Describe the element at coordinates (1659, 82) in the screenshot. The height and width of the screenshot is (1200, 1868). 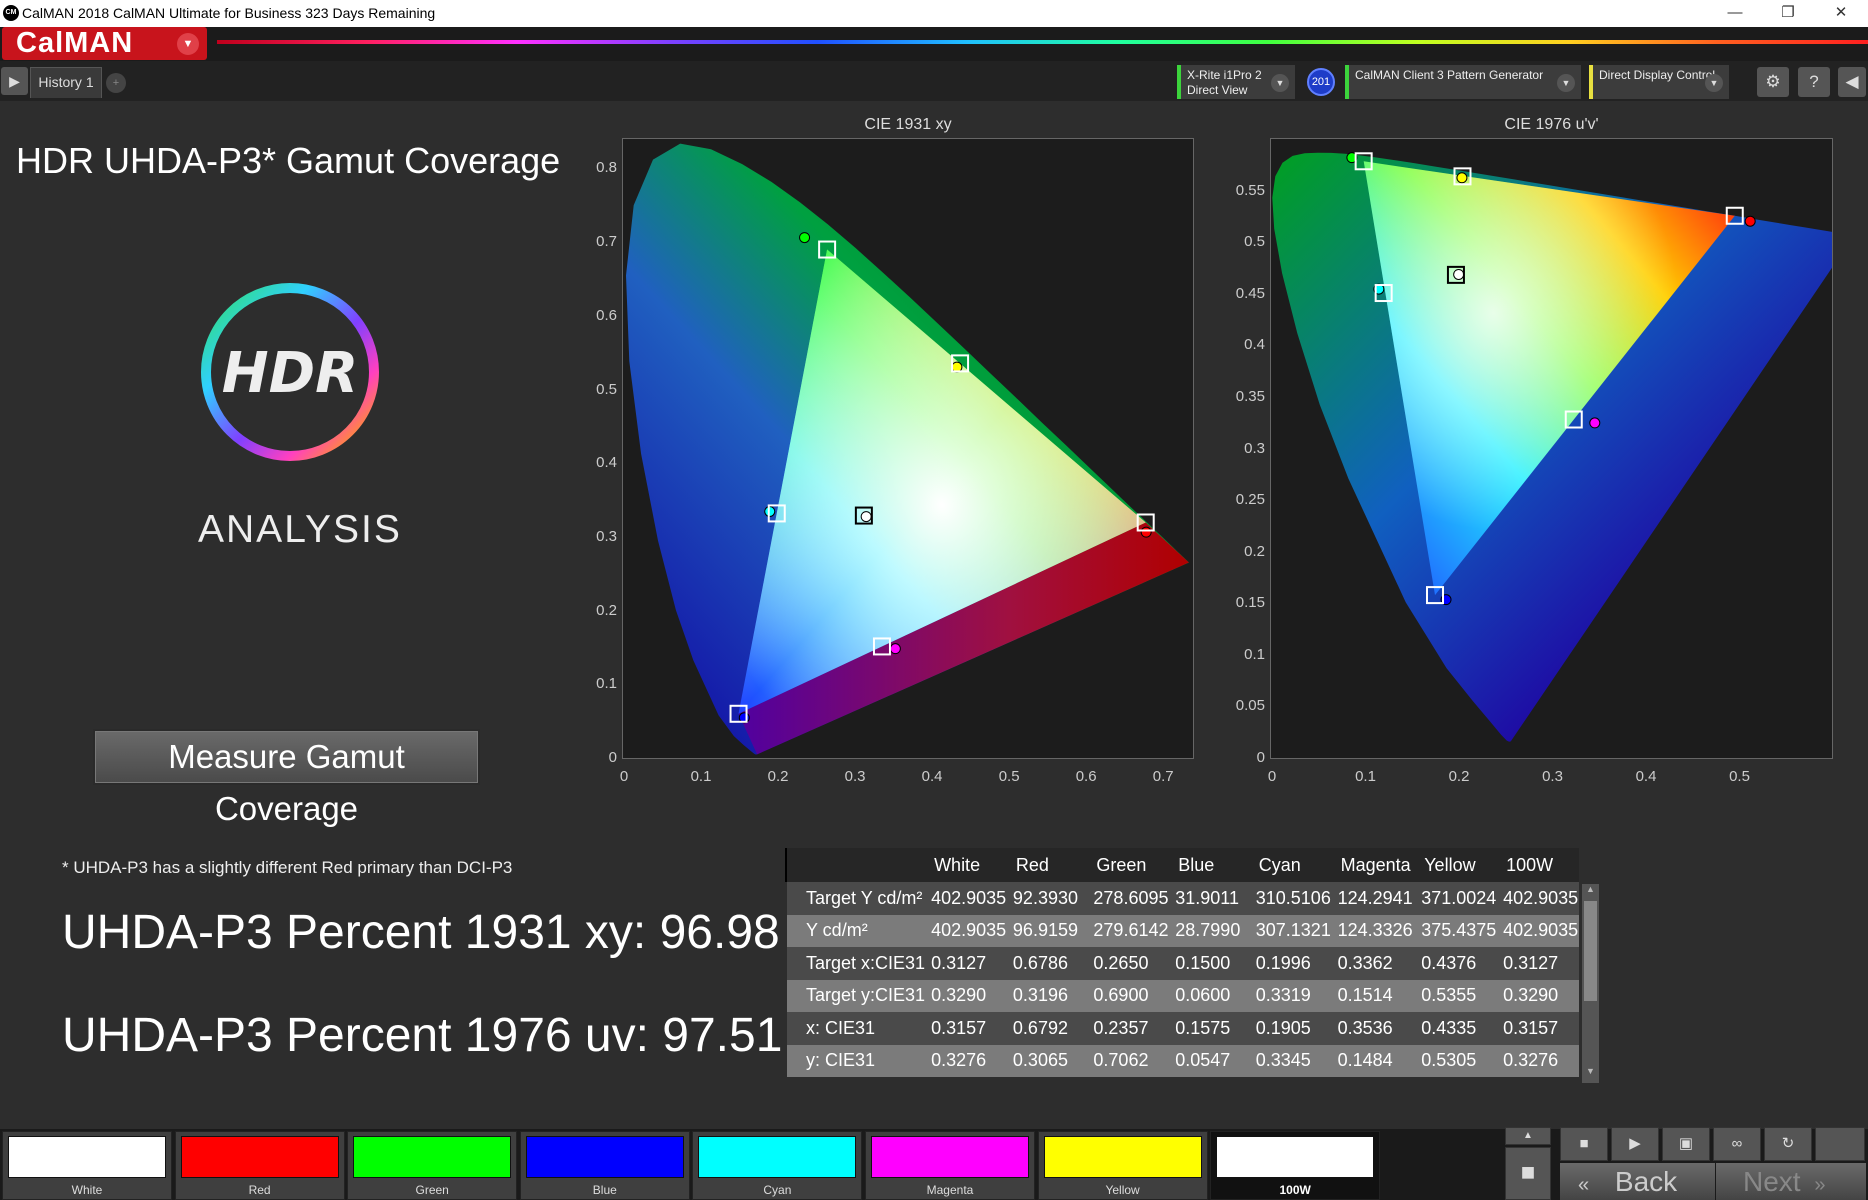
I see `display-device-selector: Direct Display Control ▼` at that location.